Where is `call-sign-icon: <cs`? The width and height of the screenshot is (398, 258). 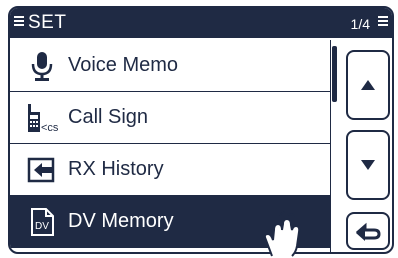 call-sign-icon: <cs is located at coordinates (43, 119).